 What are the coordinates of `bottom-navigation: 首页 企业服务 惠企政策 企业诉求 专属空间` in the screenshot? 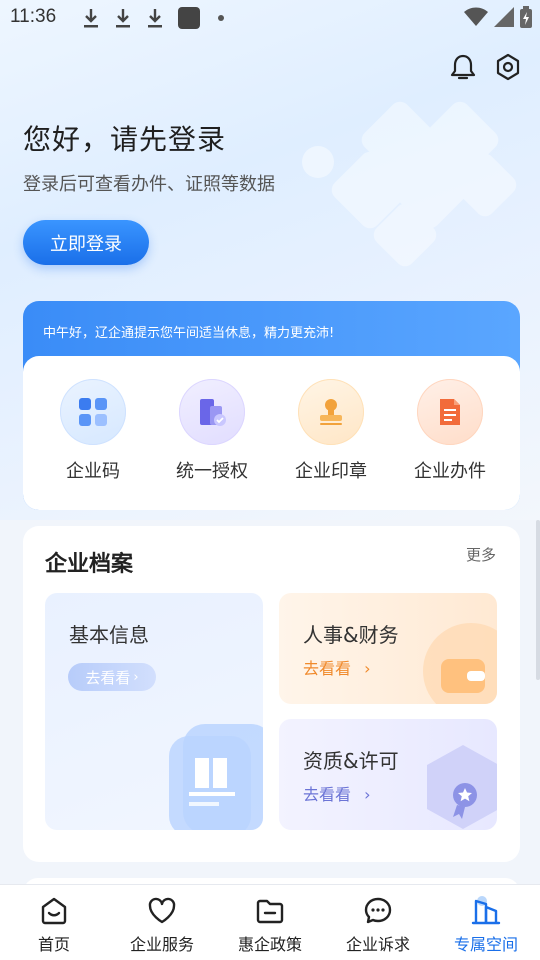 It's located at (270, 922).